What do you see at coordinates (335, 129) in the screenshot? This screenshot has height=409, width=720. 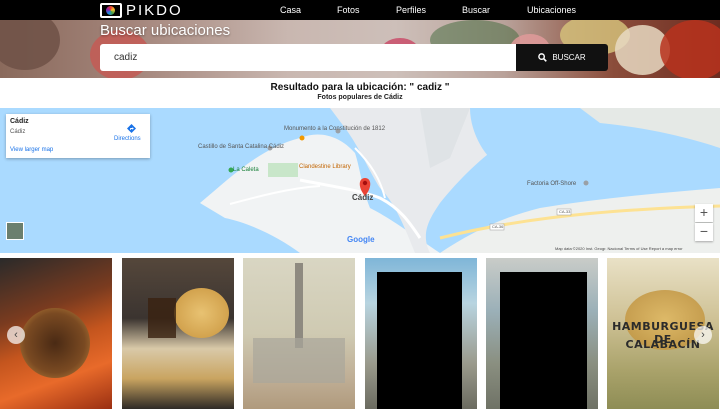 I see `map-label-monumento: Monumento a la Constitución de 1812` at bounding box center [335, 129].